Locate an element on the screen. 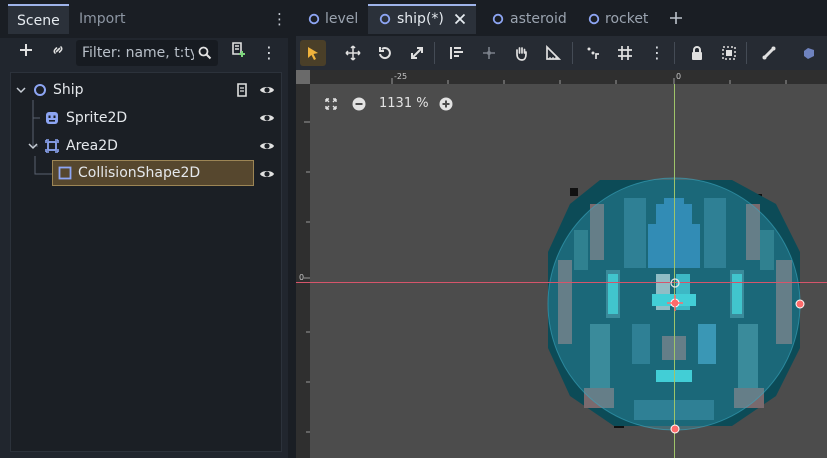 This screenshot has height=458, width=827. tab-label: ship(*) is located at coordinates (420, 19).